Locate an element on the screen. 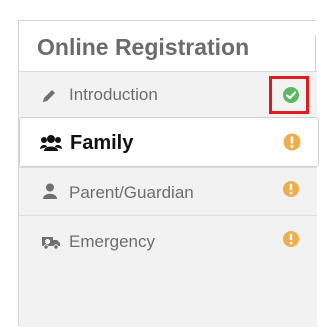 The width and height of the screenshot is (334, 327). nav-item-label: Emergency is located at coordinates (112, 241).